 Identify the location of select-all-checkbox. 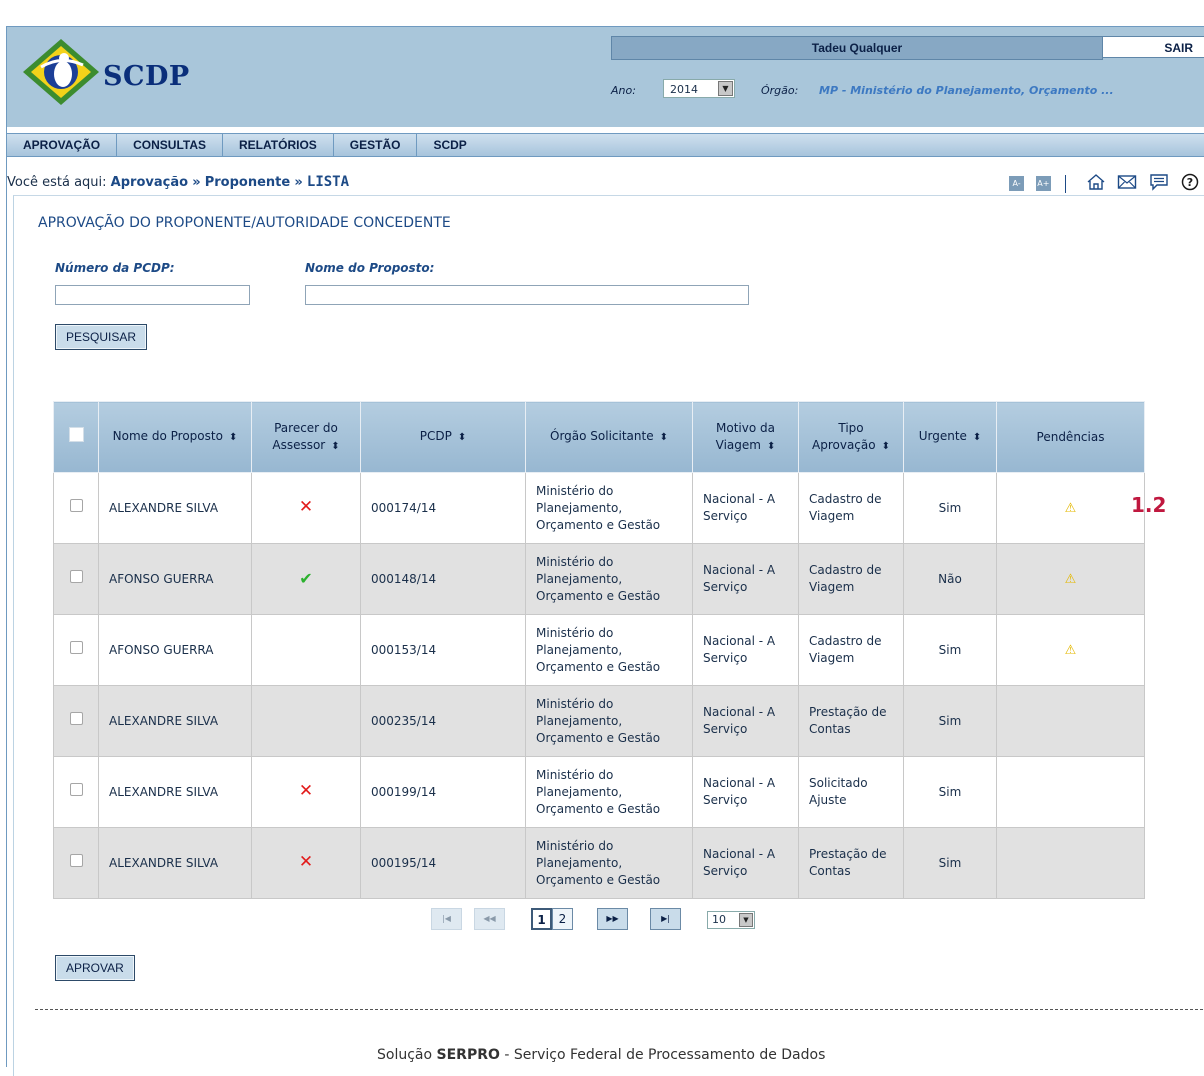
(76, 434).